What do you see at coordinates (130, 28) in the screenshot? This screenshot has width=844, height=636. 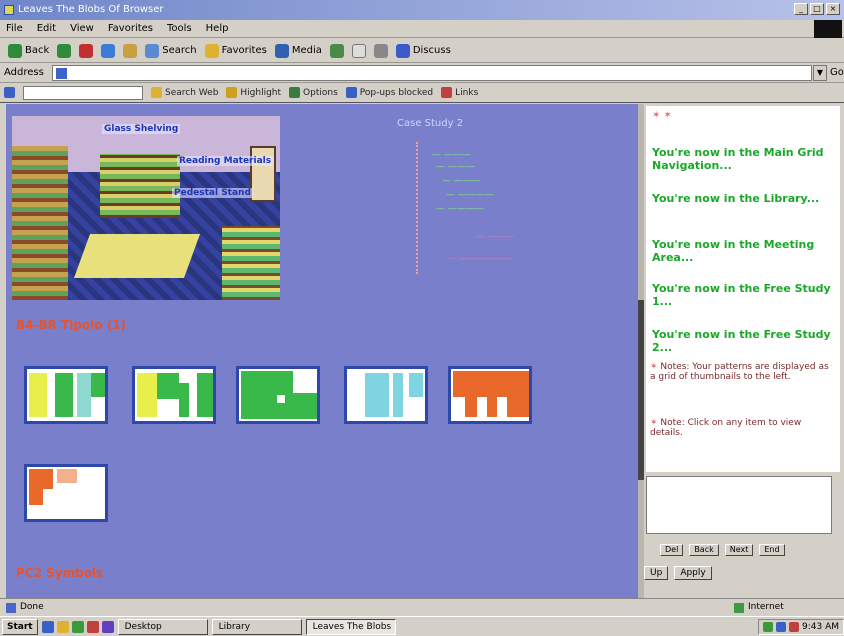 I see `menu-favorites: Favorites` at bounding box center [130, 28].